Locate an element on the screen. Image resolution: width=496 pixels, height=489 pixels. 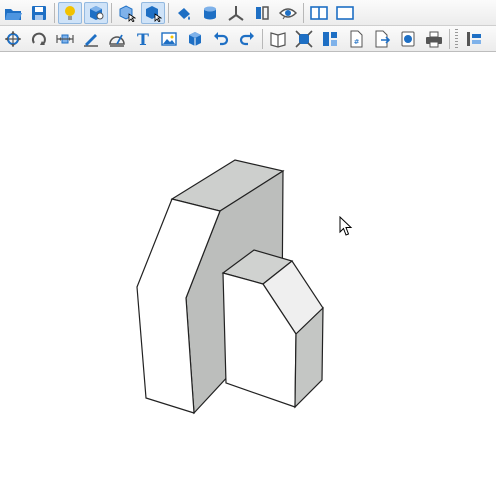
section-plane-icon is located at coordinates (262, 12).